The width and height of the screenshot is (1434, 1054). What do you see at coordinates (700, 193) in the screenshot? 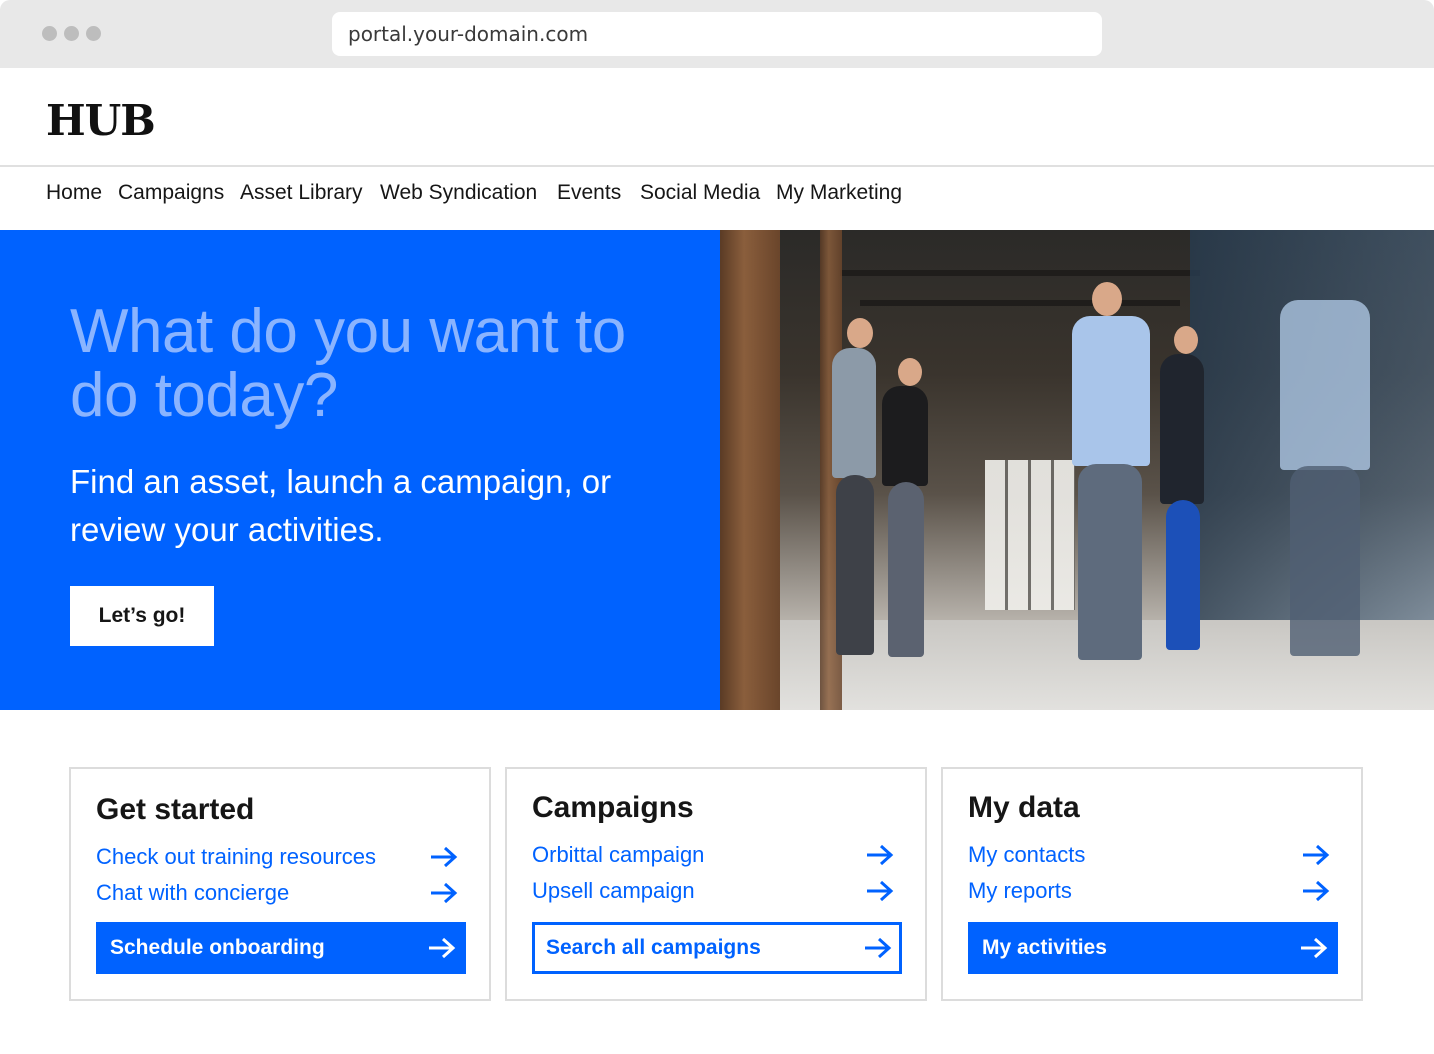
I see `nav-item-social-media: Social Media` at bounding box center [700, 193].